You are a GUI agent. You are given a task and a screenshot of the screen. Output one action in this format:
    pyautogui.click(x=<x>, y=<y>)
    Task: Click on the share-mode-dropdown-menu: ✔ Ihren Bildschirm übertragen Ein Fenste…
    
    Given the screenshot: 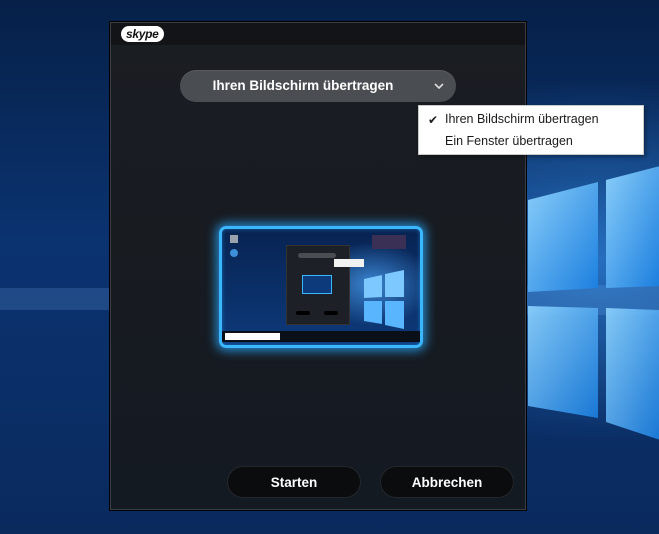 What is the action you would take?
    pyautogui.click(x=531, y=130)
    